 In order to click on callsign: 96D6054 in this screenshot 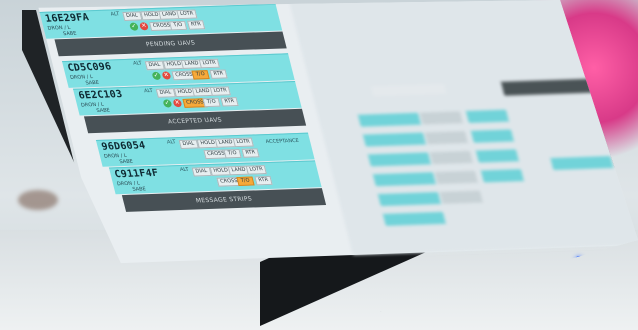, I will do `click(123, 146)`.